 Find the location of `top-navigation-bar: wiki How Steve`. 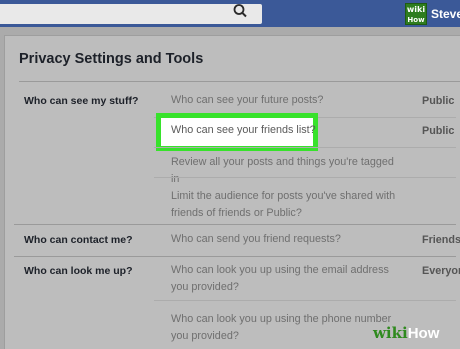

top-navigation-bar: wiki How Steve is located at coordinates (230, 13).